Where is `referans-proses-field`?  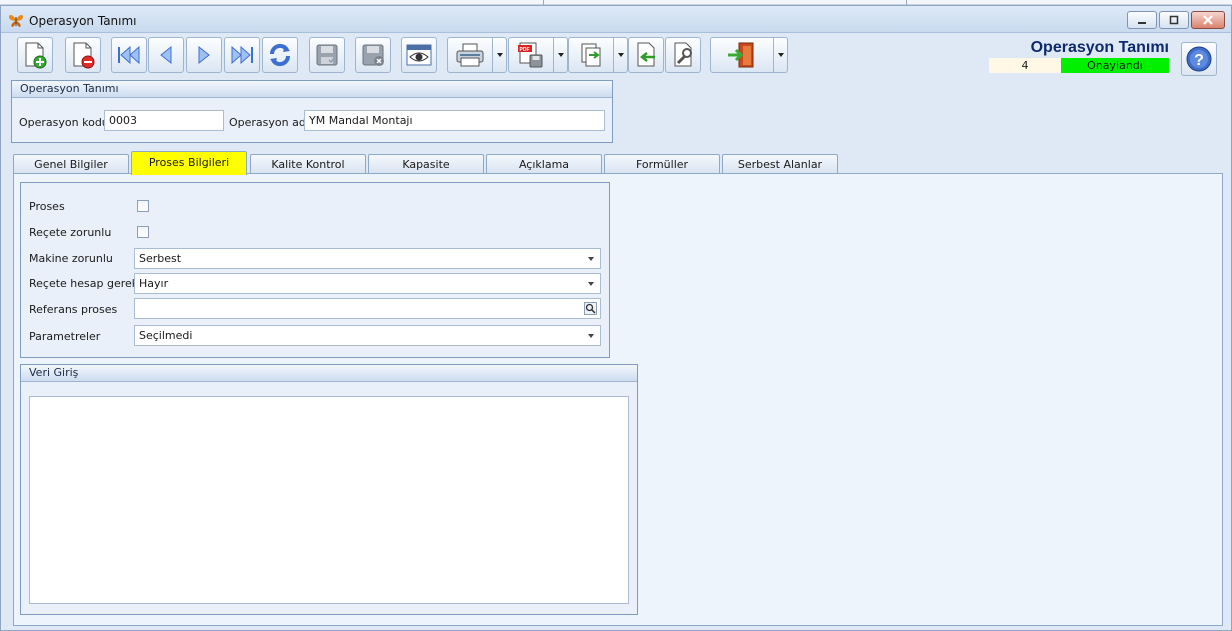
referans-proses-field is located at coordinates (367, 308).